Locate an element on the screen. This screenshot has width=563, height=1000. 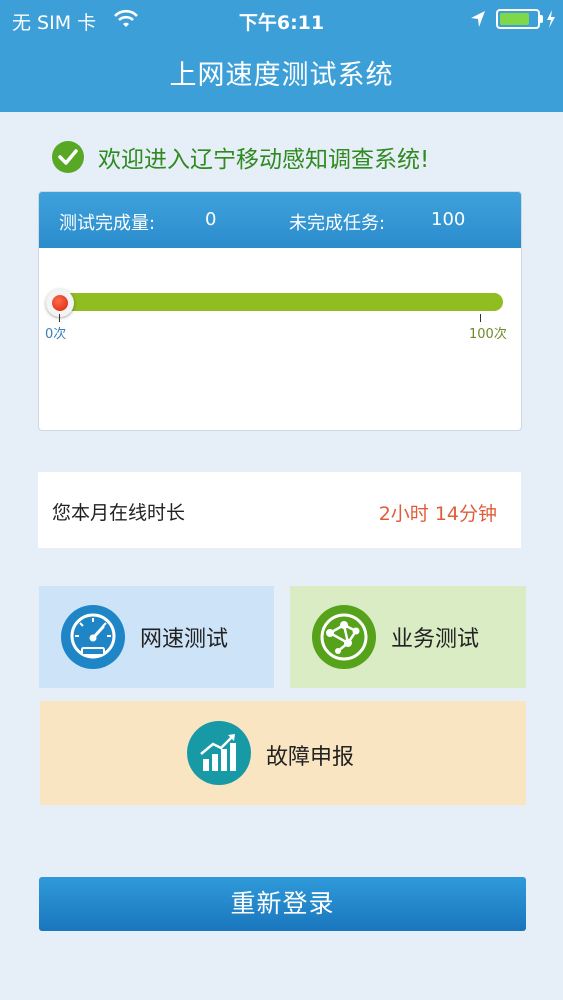
progress-start-tick is located at coordinates (59, 318).